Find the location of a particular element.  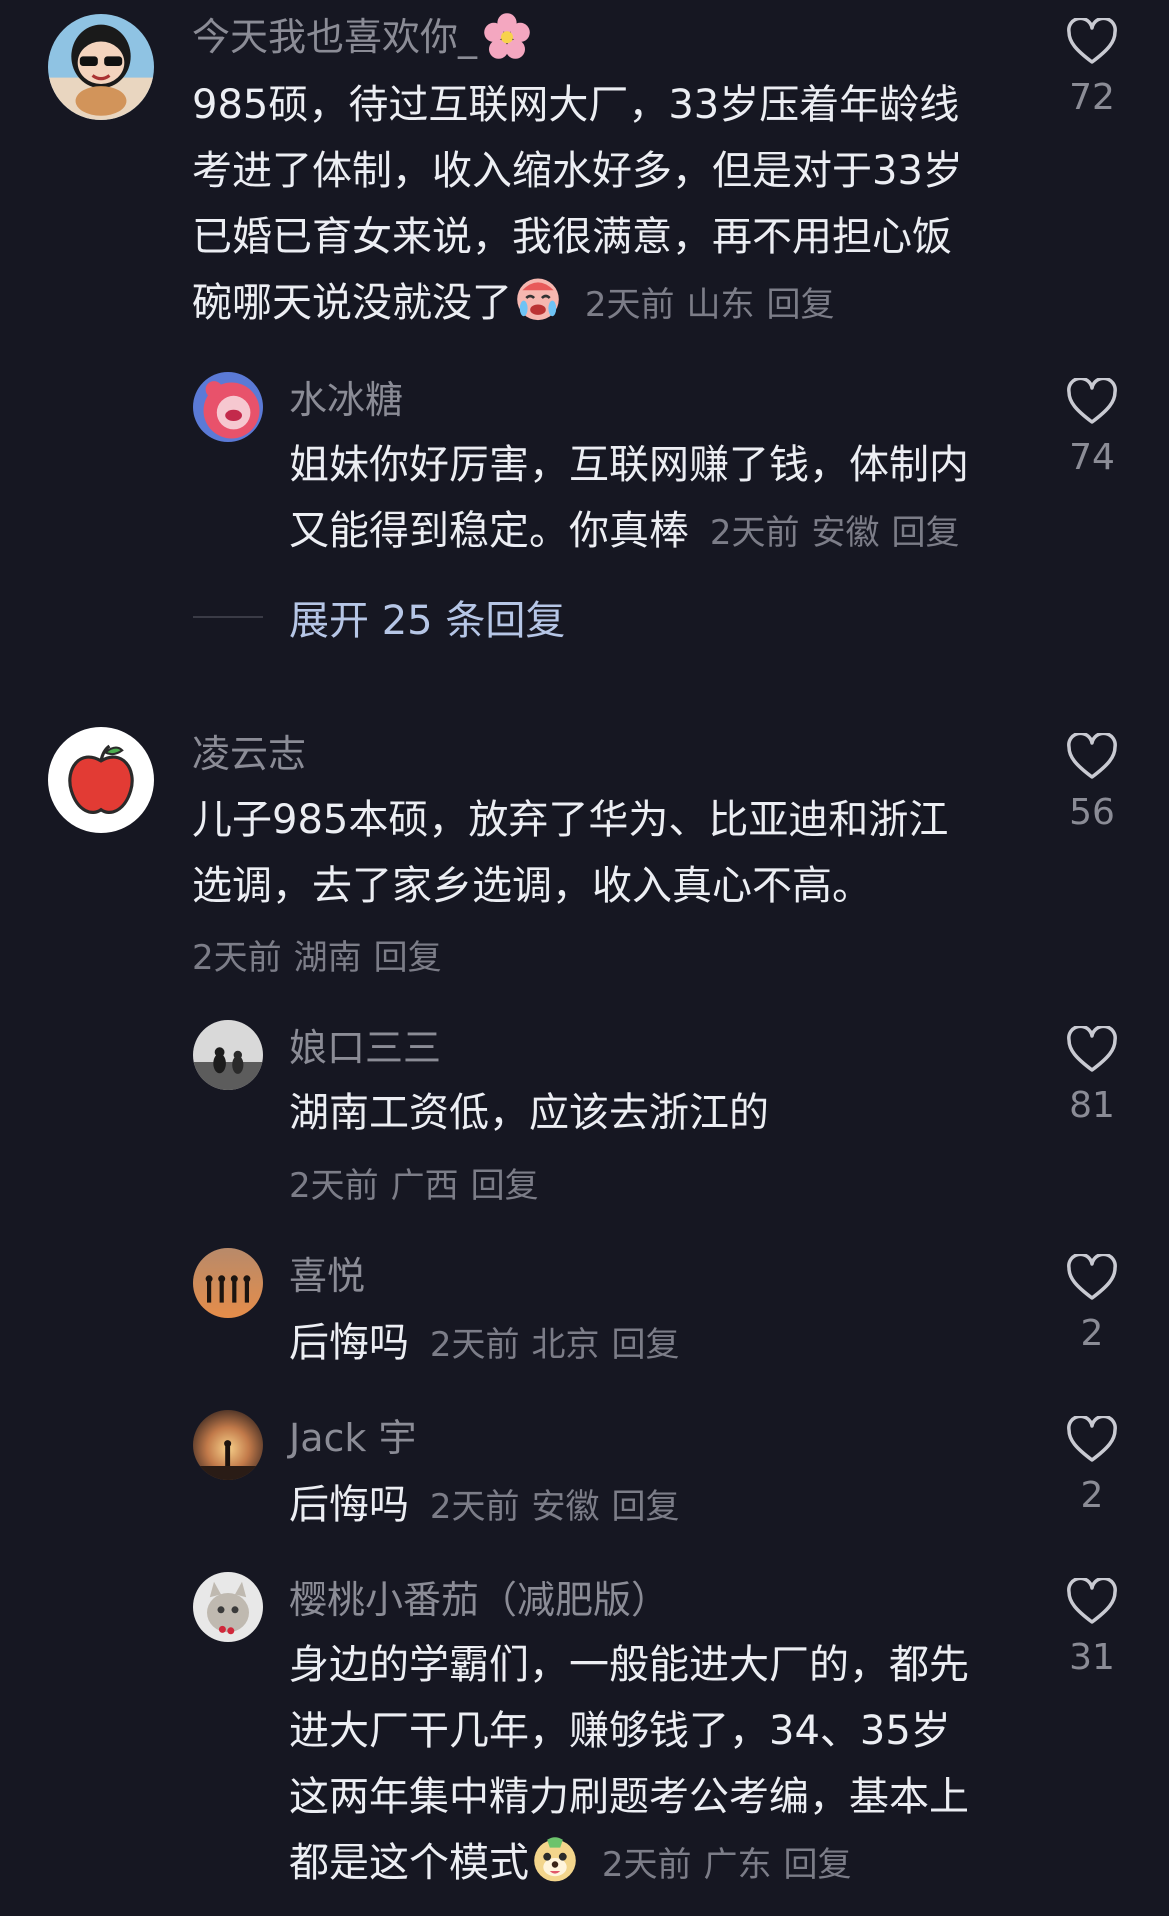

comment-meta: 2天前 广东 回复 is located at coordinates (726, 1865).